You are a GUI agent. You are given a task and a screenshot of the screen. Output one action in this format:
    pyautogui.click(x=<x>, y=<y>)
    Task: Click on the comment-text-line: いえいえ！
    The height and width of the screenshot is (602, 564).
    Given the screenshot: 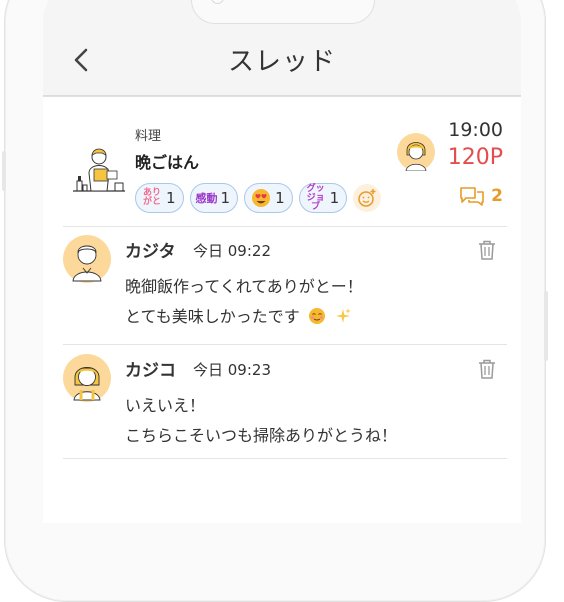 What is the action you would take?
    pyautogui.click(x=165, y=405)
    